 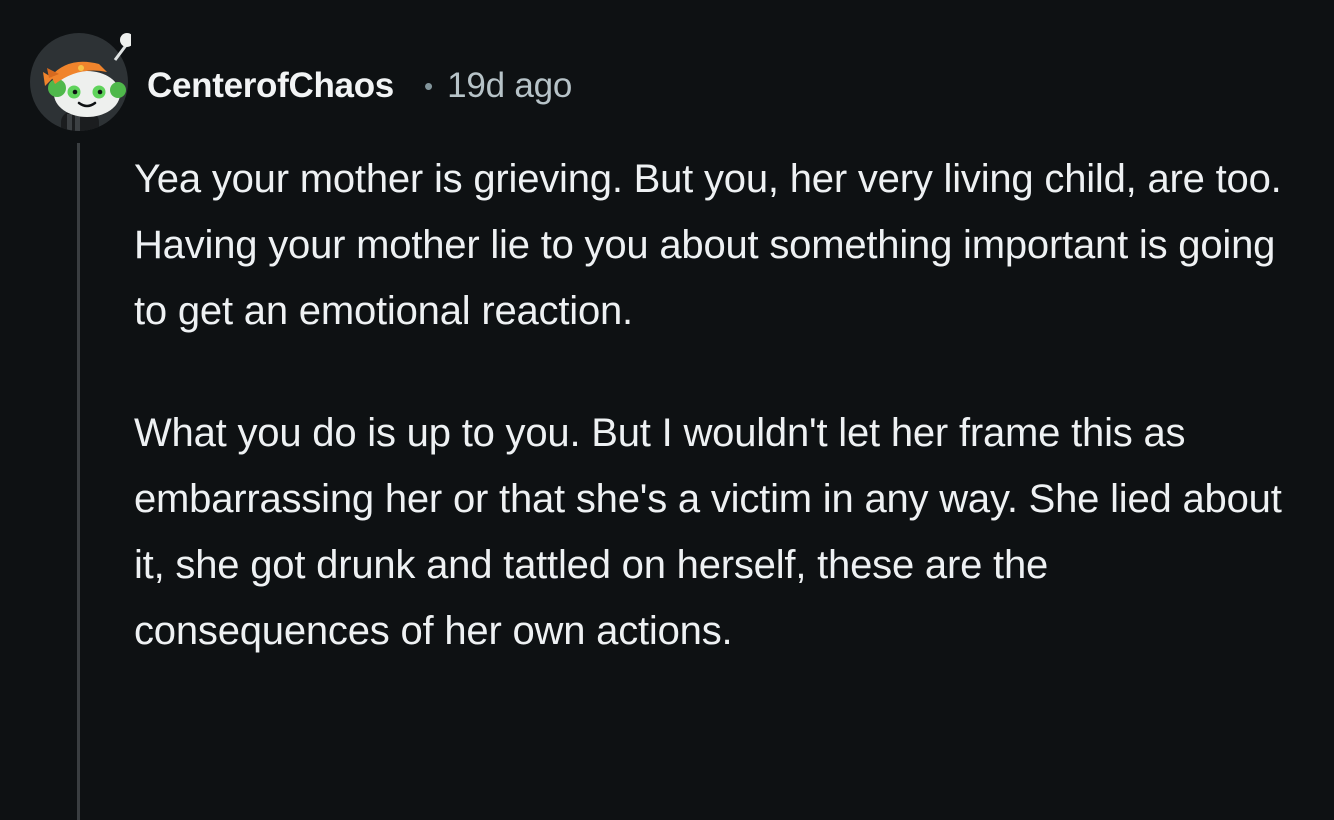 What do you see at coordinates (270, 86) in the screenshot?
I see `username-link: CenterofChaos` at bounding box center [270, 86].